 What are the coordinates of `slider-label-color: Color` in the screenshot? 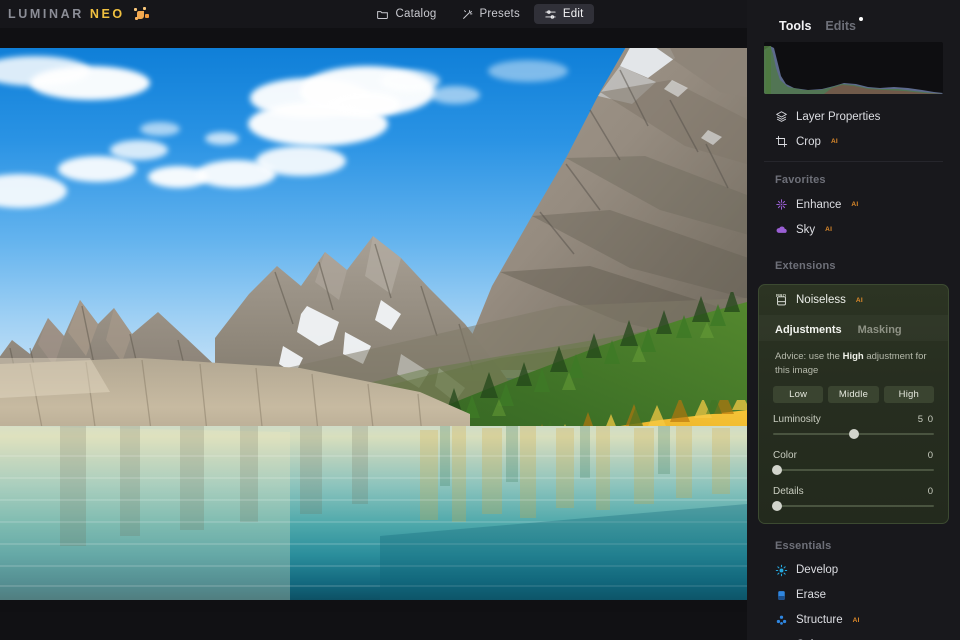 It's located at (785, 455).